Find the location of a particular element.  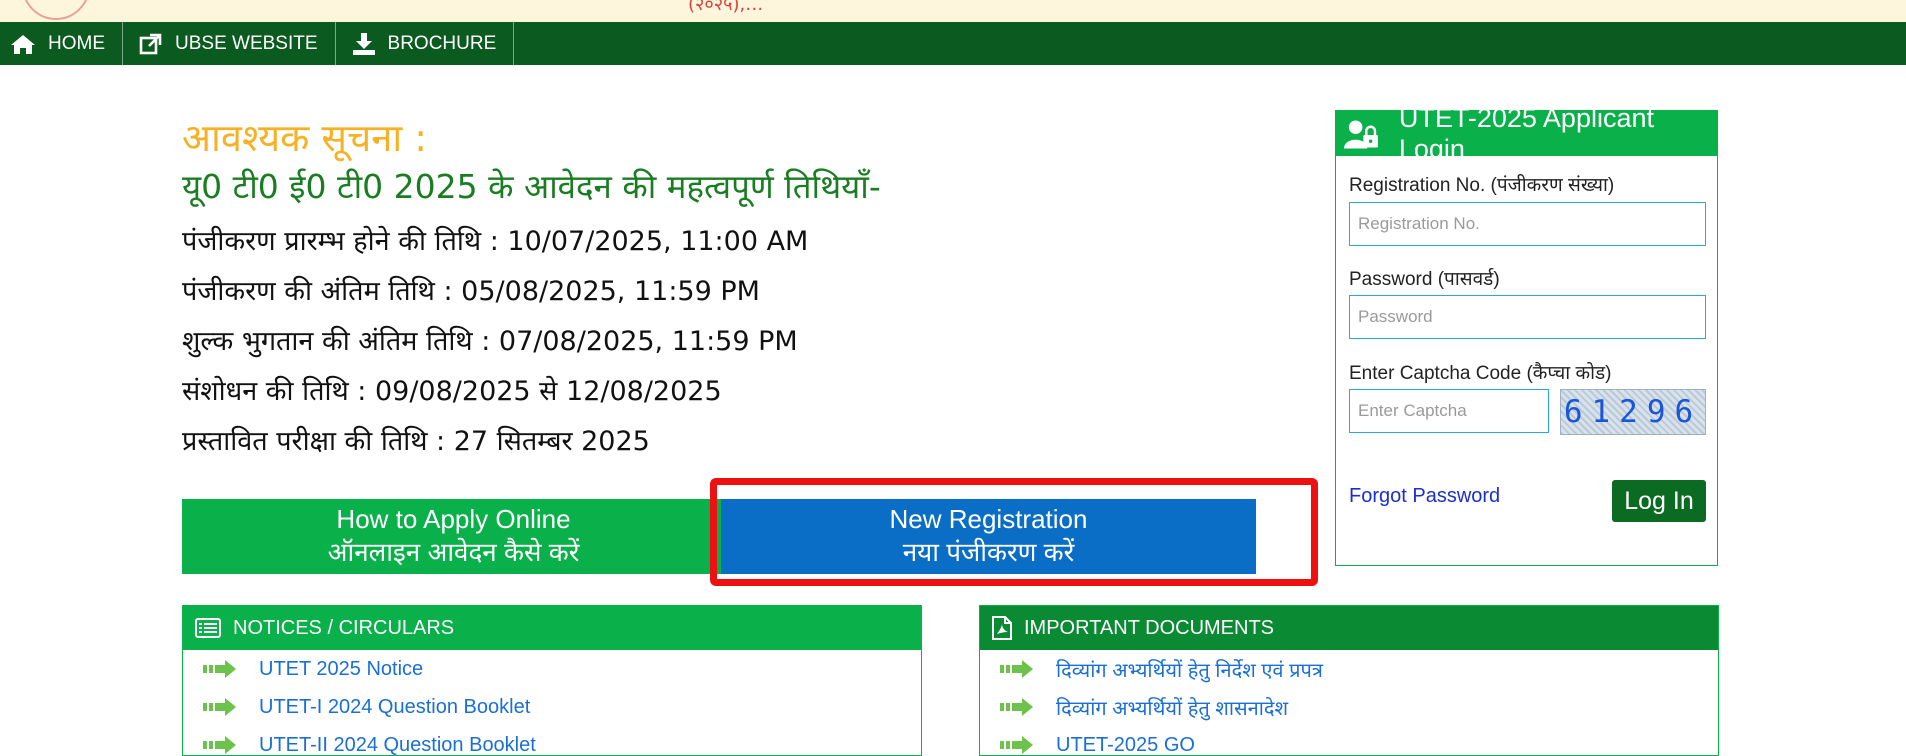

user-lock-icon is located at coordinates (1361, 134).